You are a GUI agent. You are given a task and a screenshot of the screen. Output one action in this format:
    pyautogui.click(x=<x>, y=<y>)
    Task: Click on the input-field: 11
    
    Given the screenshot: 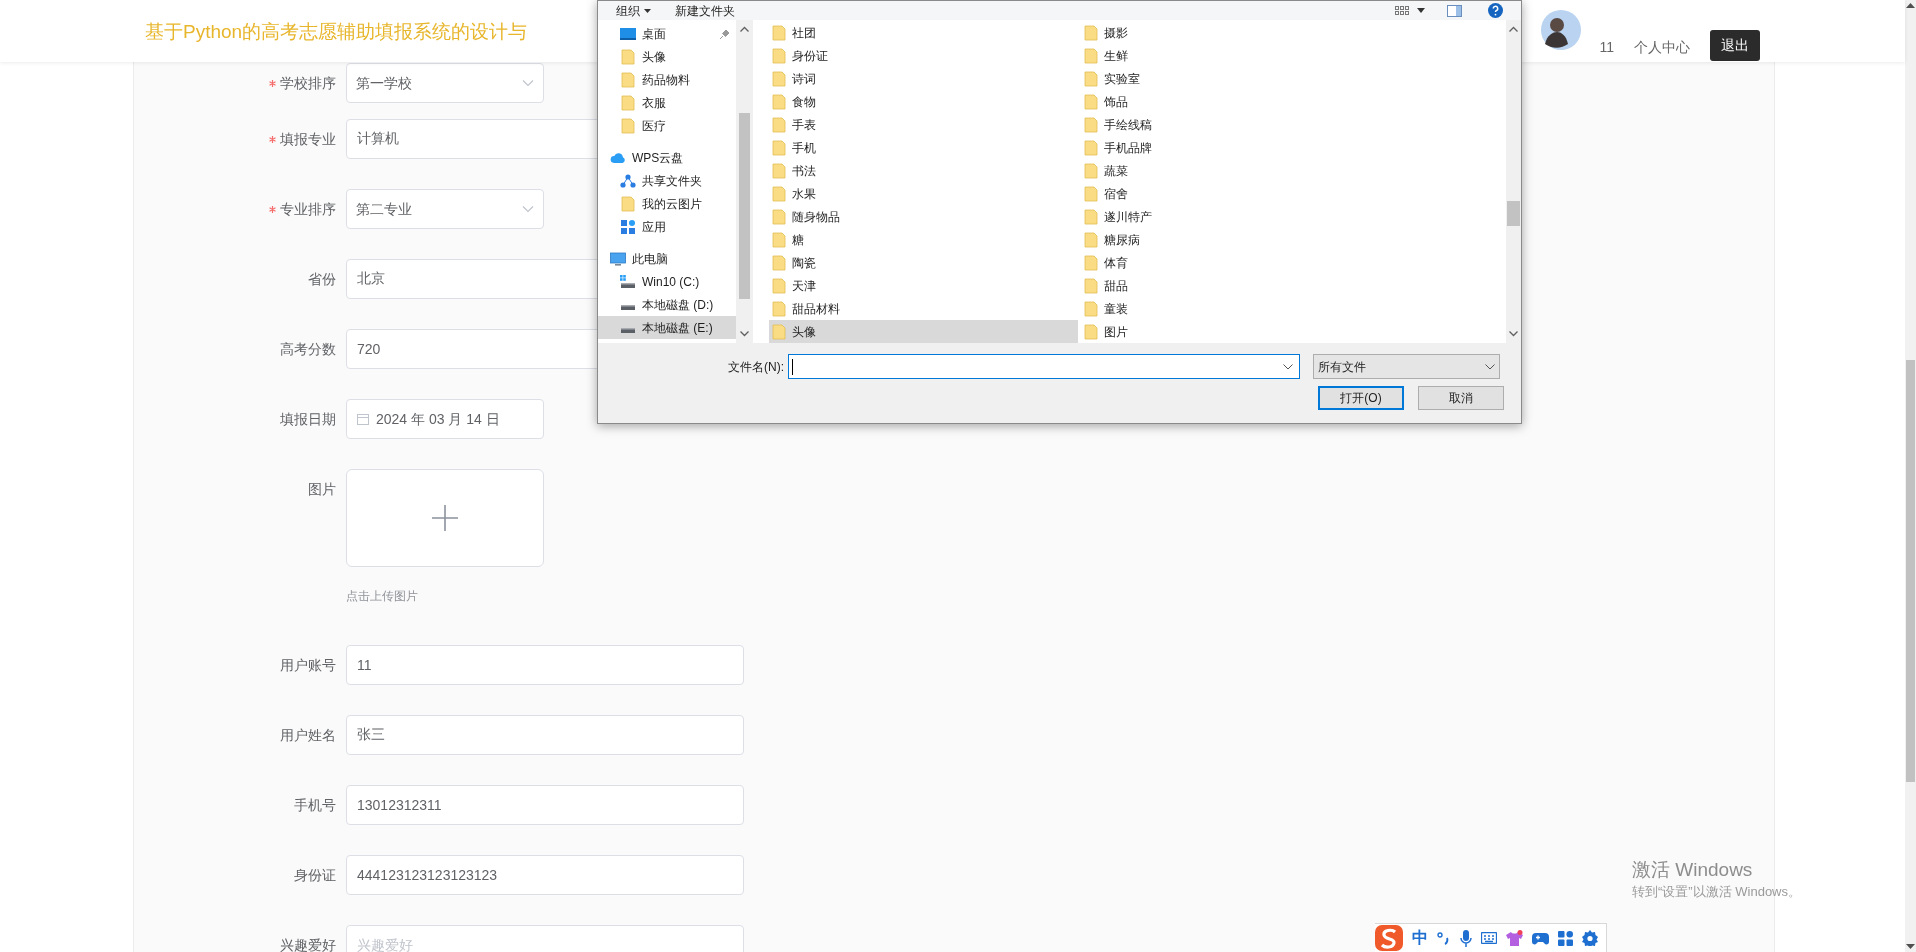 What is the action you would take?
    pyautogui.click(x=545, y=665)
    